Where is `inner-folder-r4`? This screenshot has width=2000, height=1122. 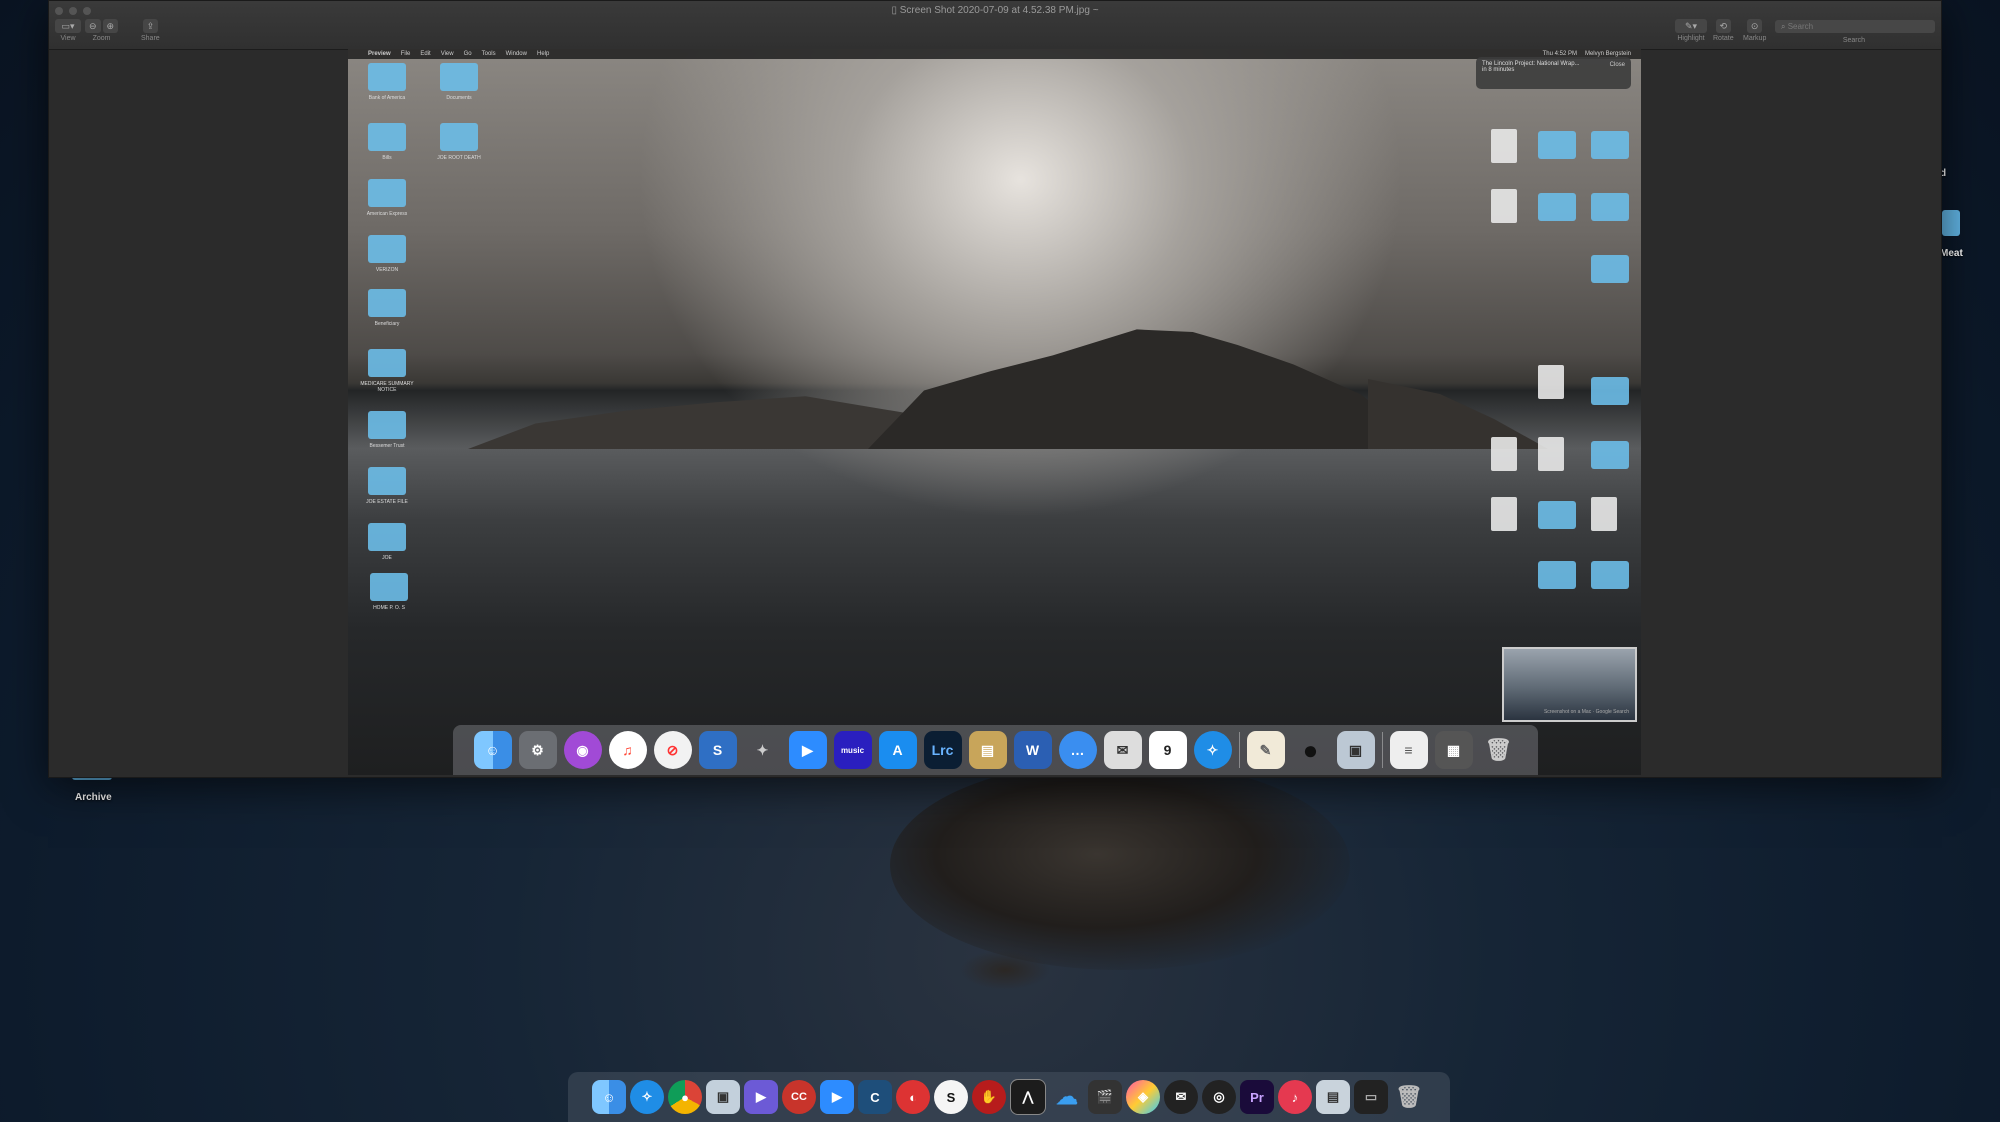
inner-folder-r4 is located at coordinates (1610, 207).